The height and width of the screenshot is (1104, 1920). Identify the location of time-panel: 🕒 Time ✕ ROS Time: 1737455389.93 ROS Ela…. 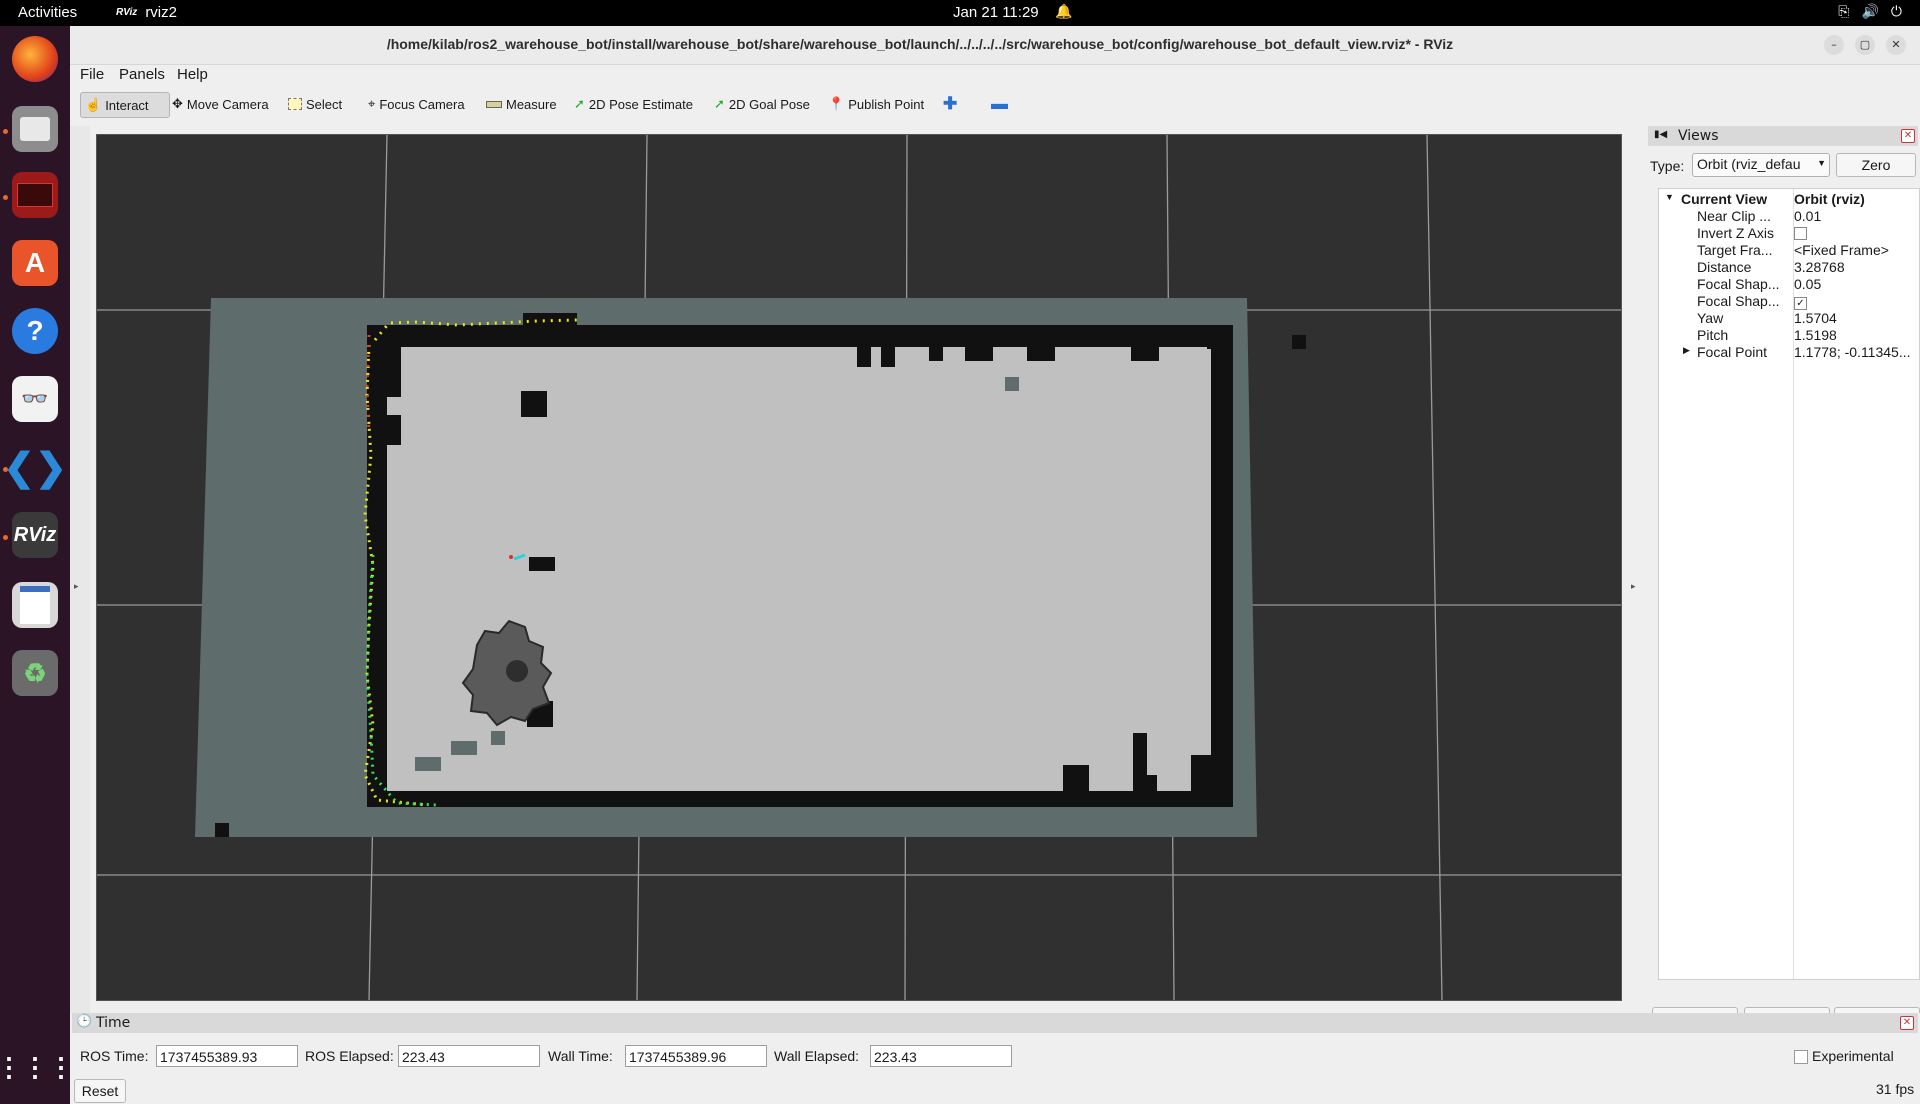
(995, 1058).